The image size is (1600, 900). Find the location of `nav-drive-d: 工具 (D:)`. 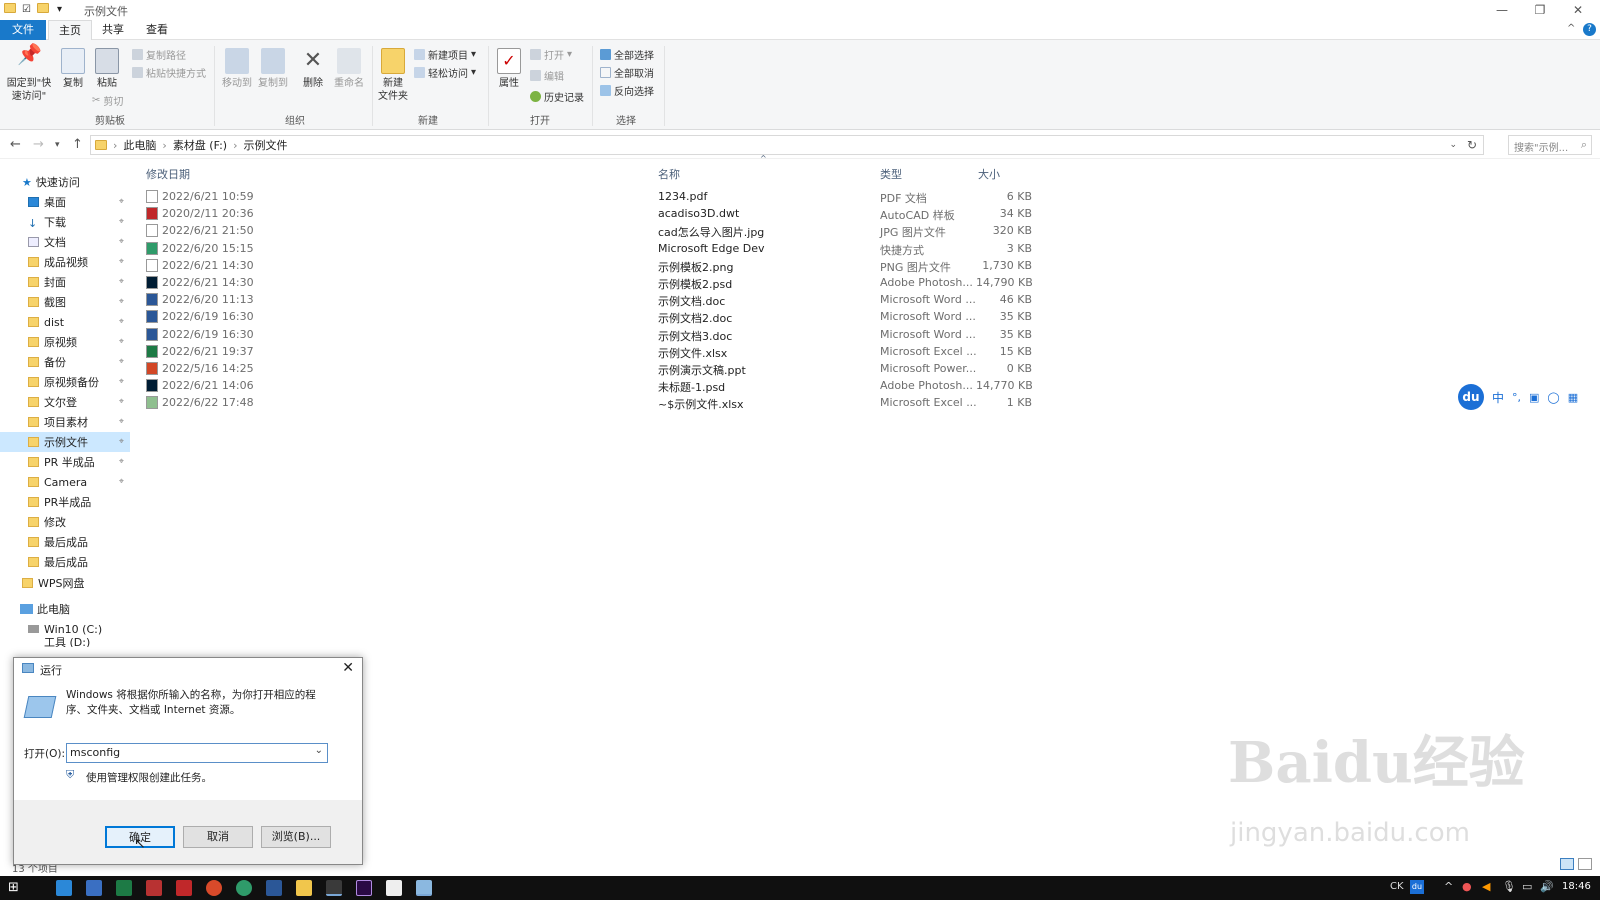

nav-drive-d: 工具 (D:) is located at coordinates (65, 642).